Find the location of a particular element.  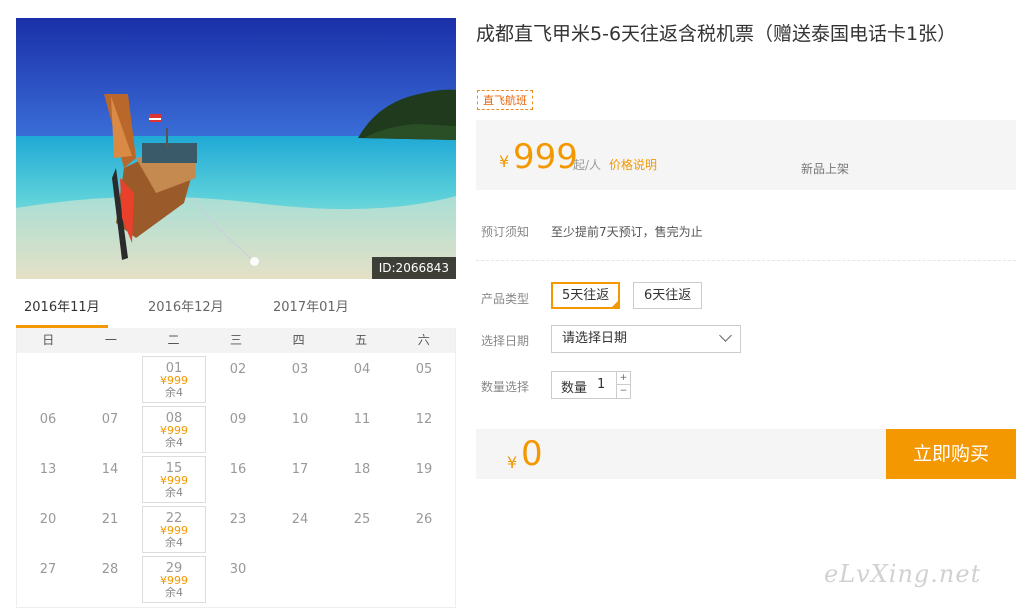

calendar-day: 28 is located at coordinates (110, 578).